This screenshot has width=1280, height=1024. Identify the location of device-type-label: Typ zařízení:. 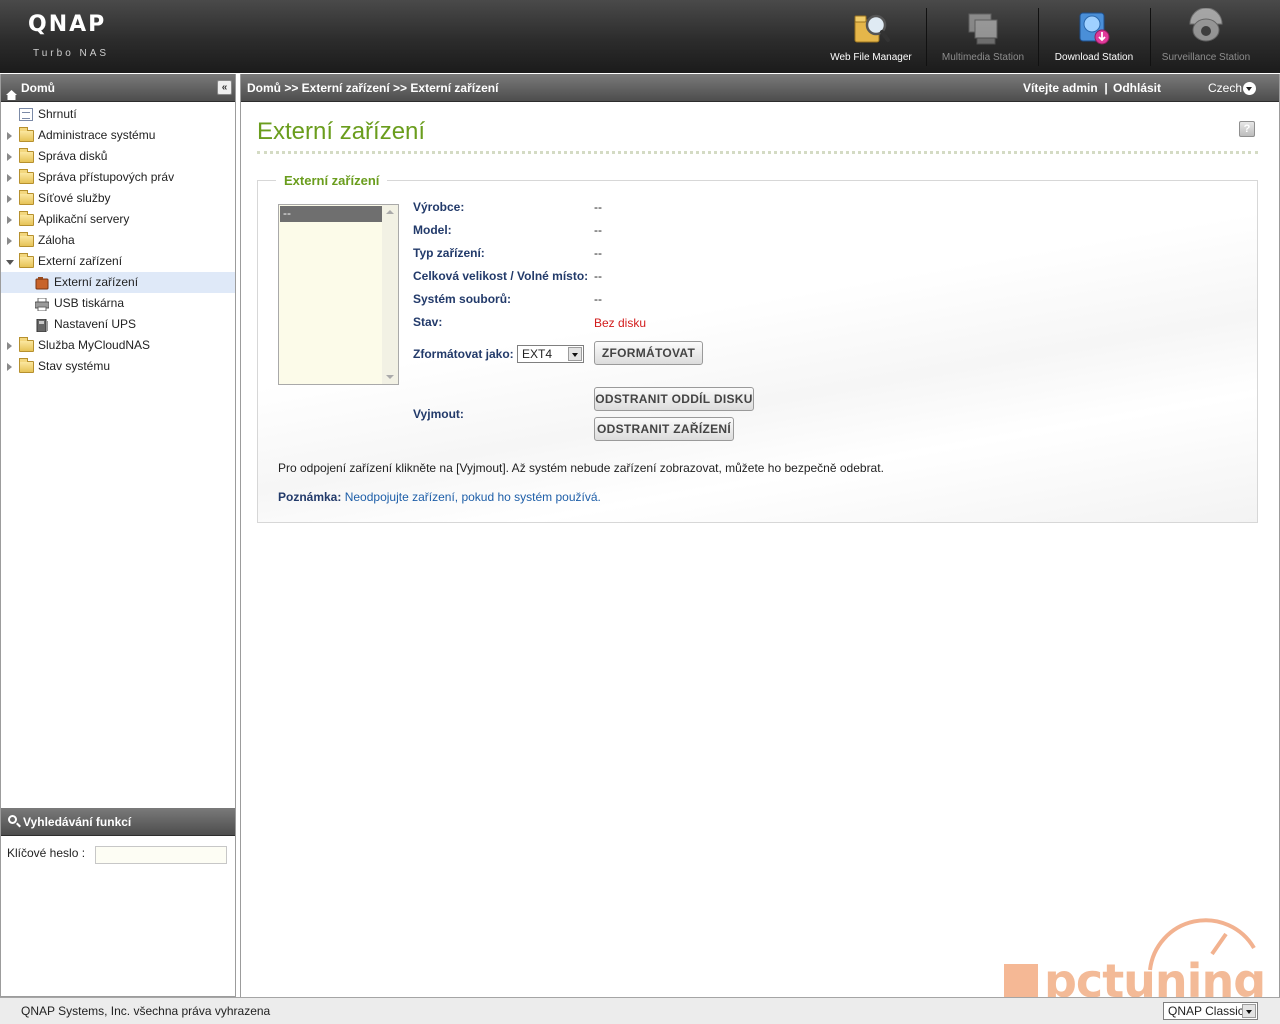
(449, 253).